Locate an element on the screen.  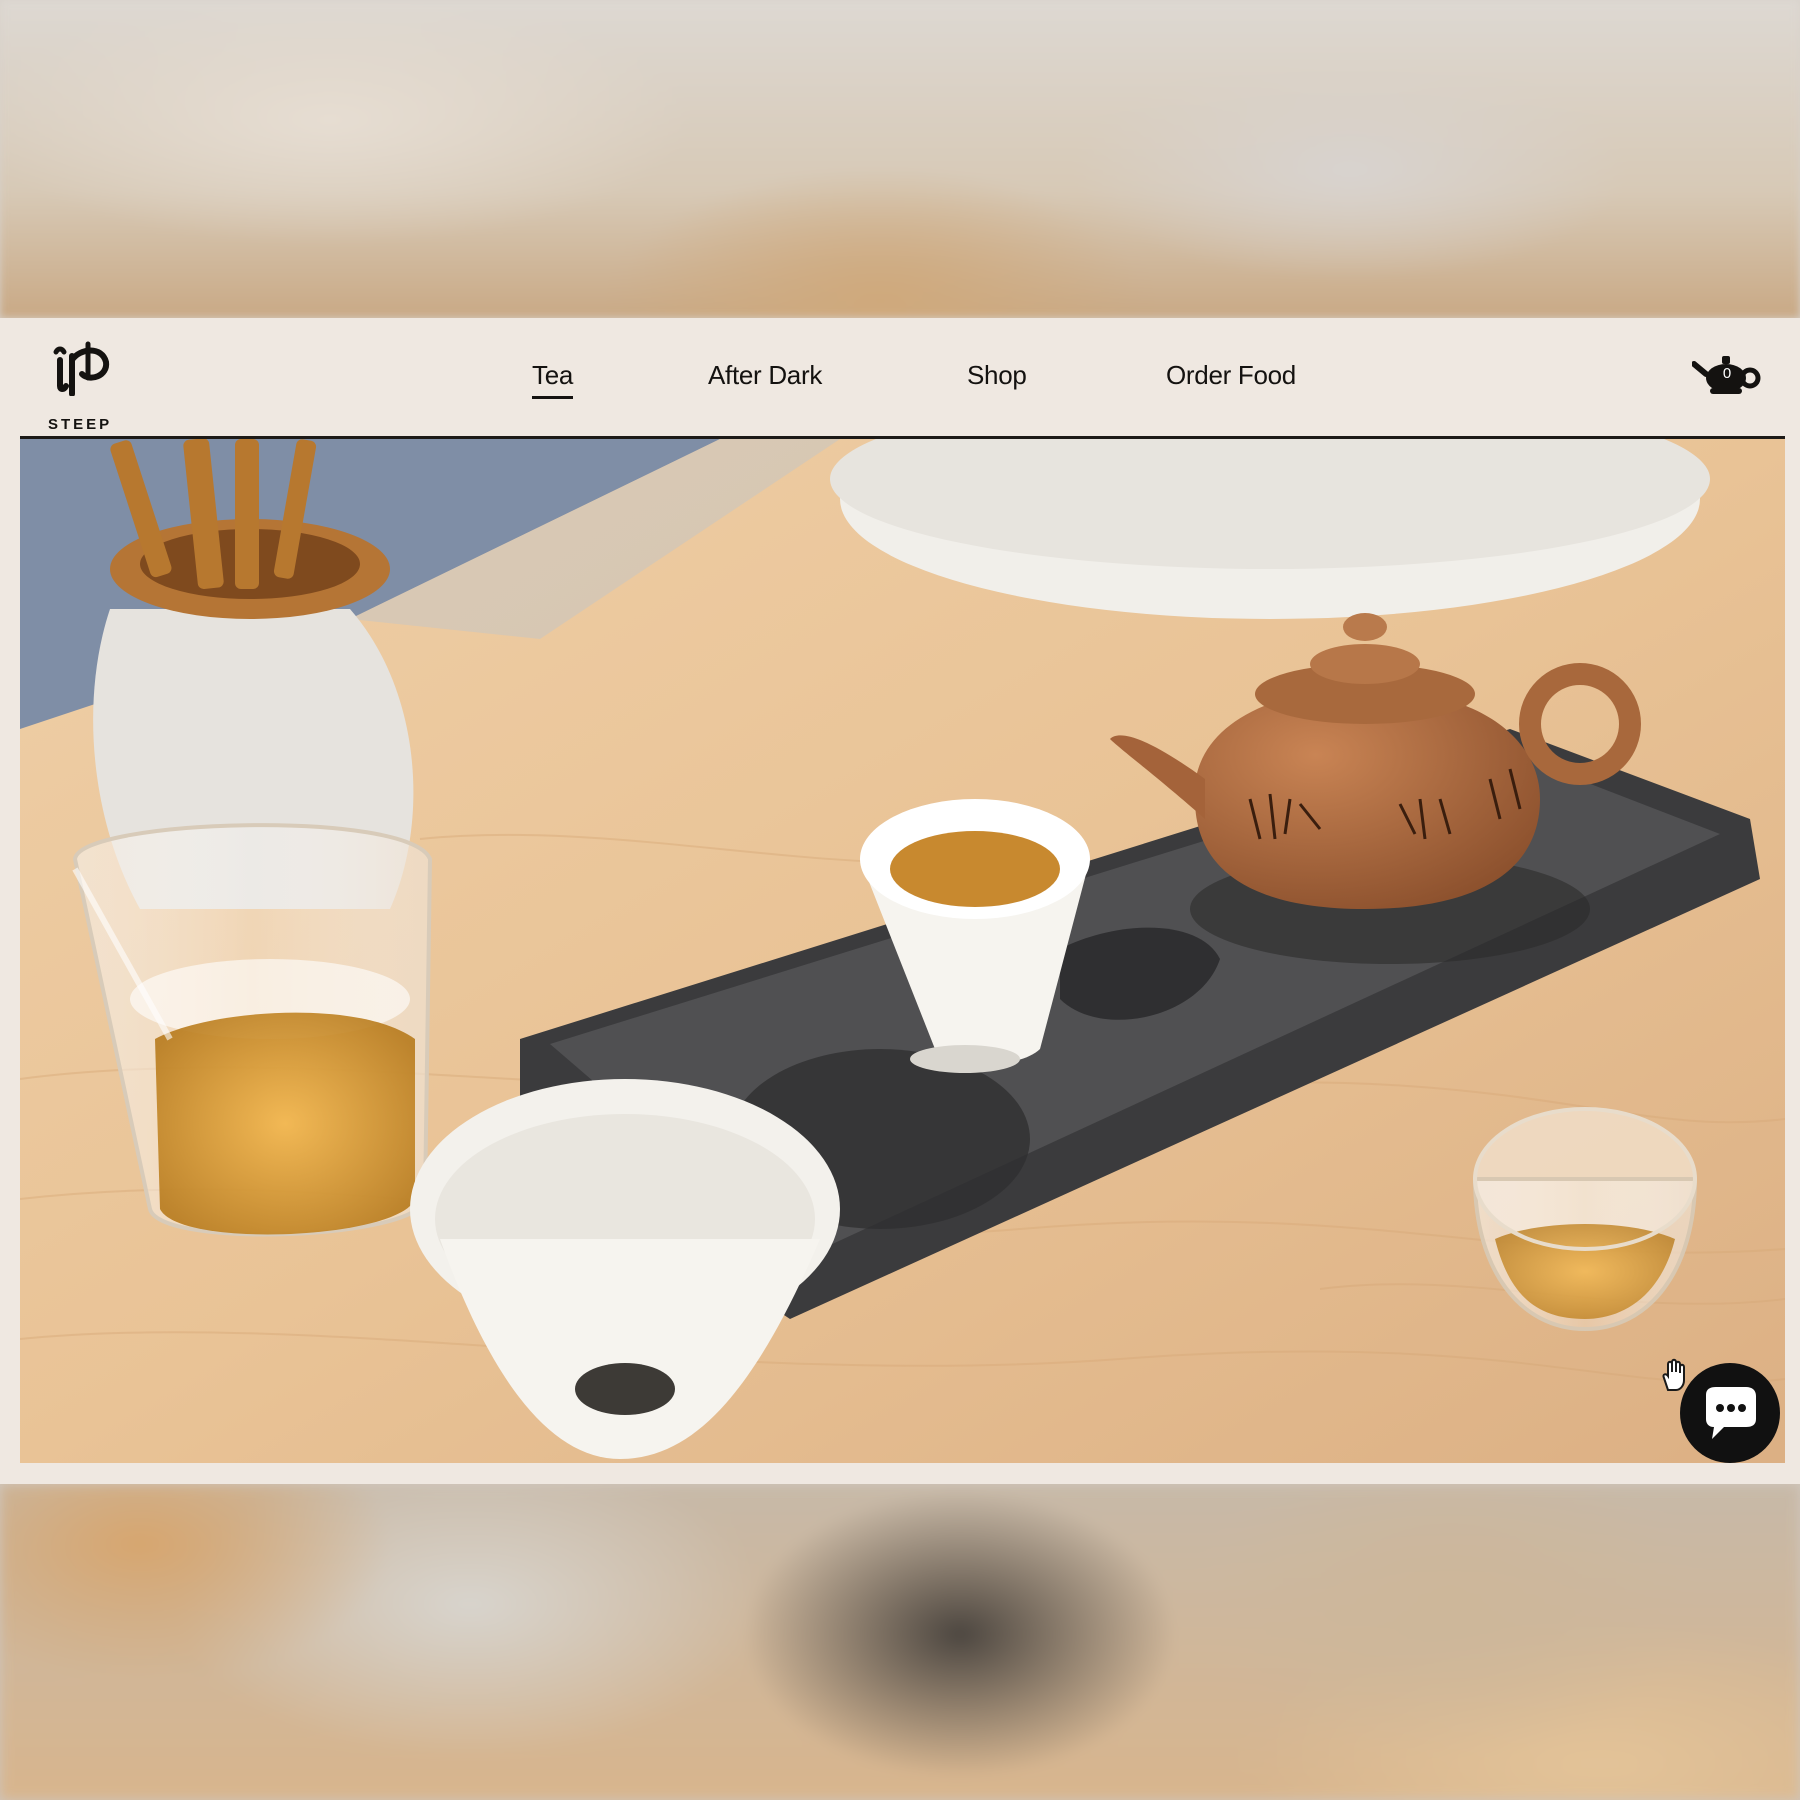
nav-tea: Tea is located at coordinates (552, 379).